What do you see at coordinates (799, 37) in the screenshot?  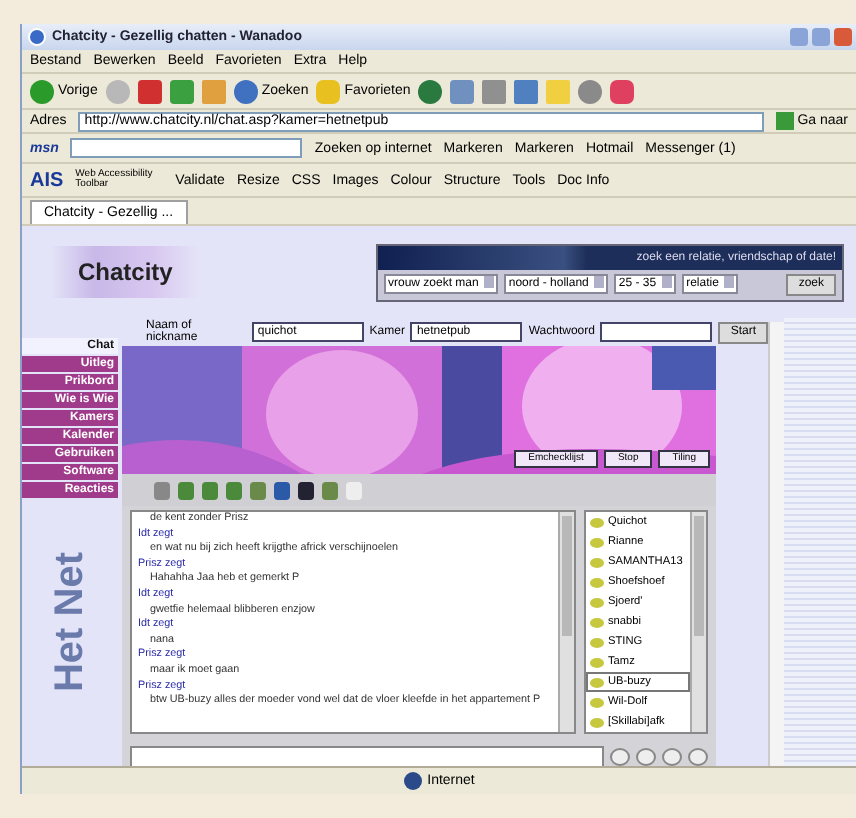 I see `minimize-button` at bounding box center [799, 37].